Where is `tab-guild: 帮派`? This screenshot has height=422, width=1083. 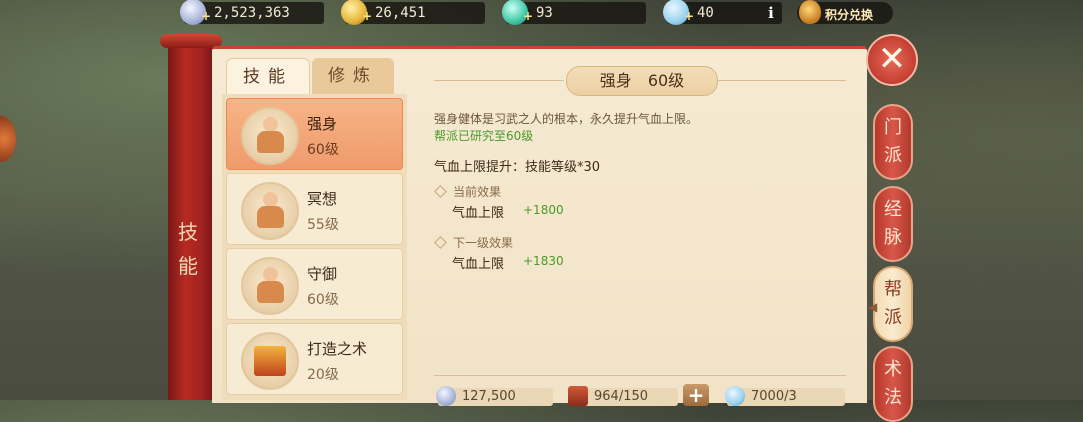 tab-guild: 帮派 is located at coordinates (893, 304).